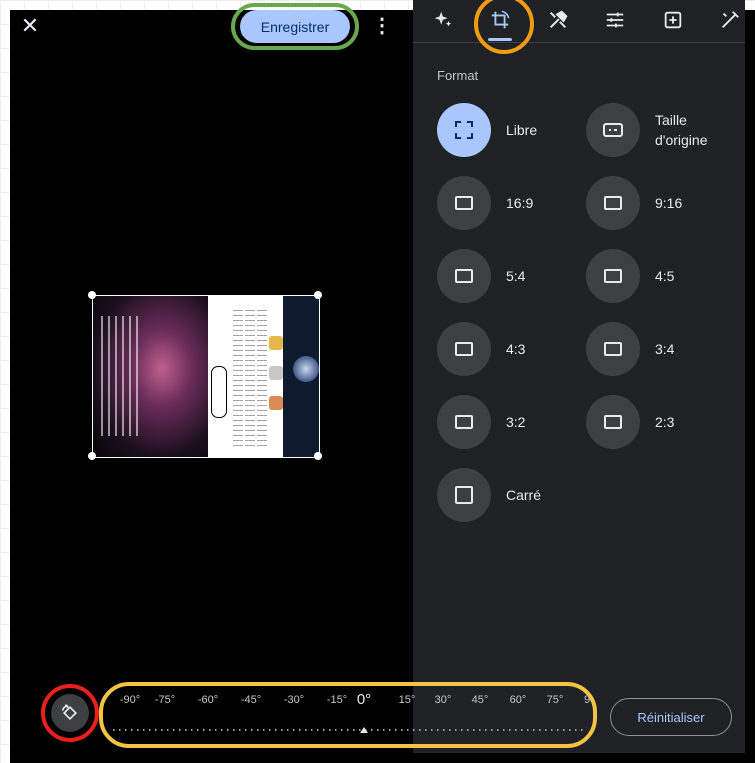  I want to click on format-option-5-4: 5:4, so click(506, 276).